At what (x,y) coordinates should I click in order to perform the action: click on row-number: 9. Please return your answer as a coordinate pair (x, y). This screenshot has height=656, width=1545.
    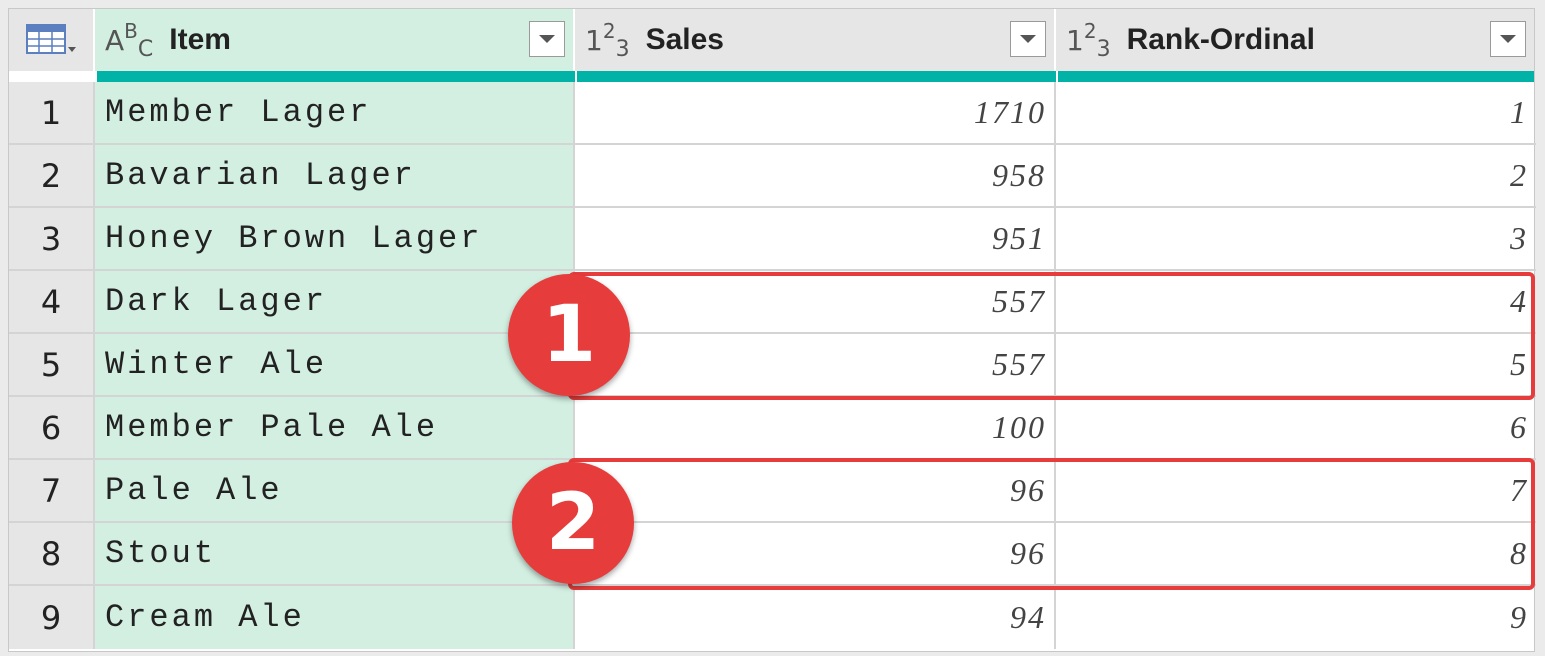
    Looking at the image, I should click on (52, 617).